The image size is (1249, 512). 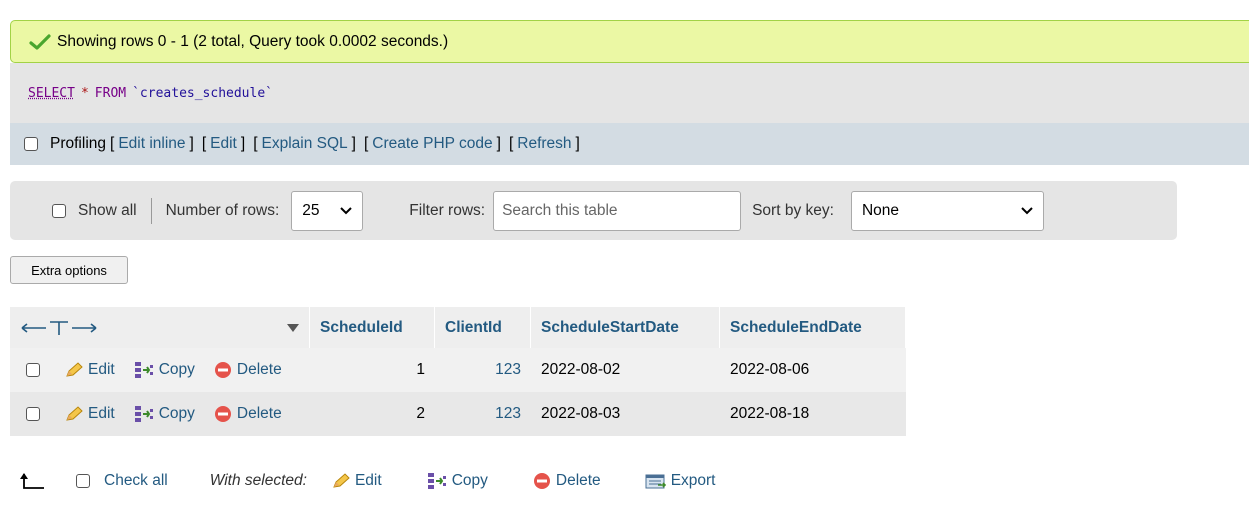 I want to click on profiling-checkbox, so click(x=31, y=144).